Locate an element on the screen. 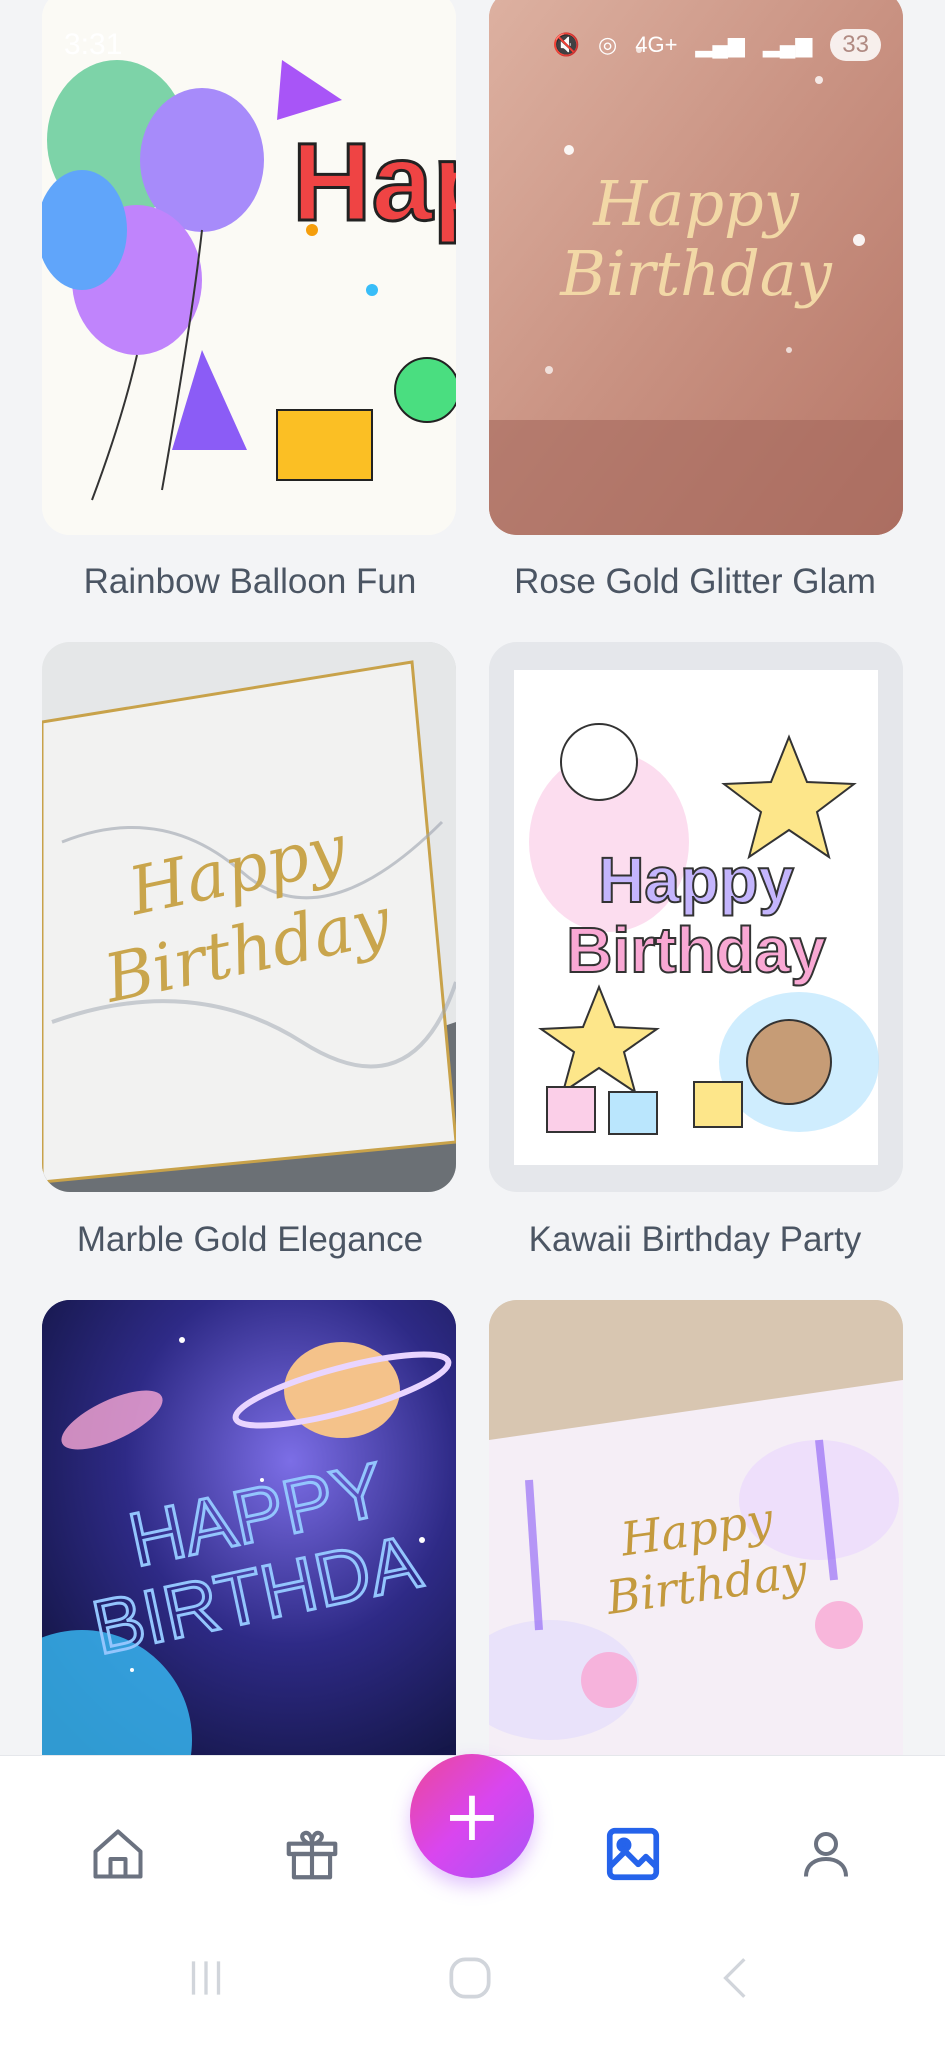 The width and height of the screenshot is (945, 2049). create-card-button: + is located at coordinates (472, 1816).